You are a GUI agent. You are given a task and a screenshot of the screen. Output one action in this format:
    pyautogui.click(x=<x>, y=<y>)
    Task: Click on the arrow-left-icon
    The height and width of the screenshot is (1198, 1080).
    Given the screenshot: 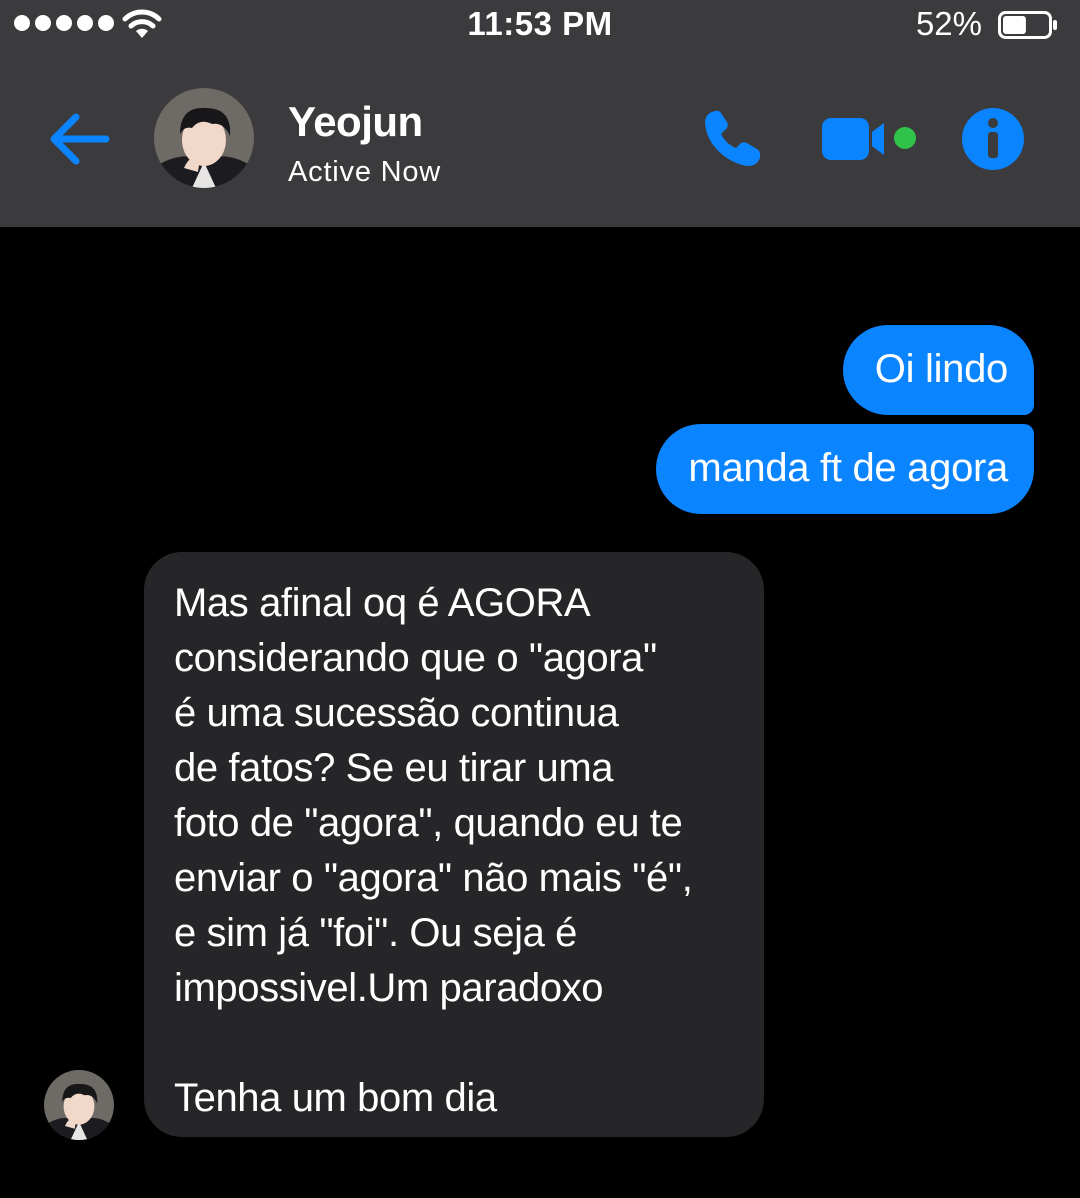 What is the action you would take?
    pyautogui.click(x=80, y=139)
    